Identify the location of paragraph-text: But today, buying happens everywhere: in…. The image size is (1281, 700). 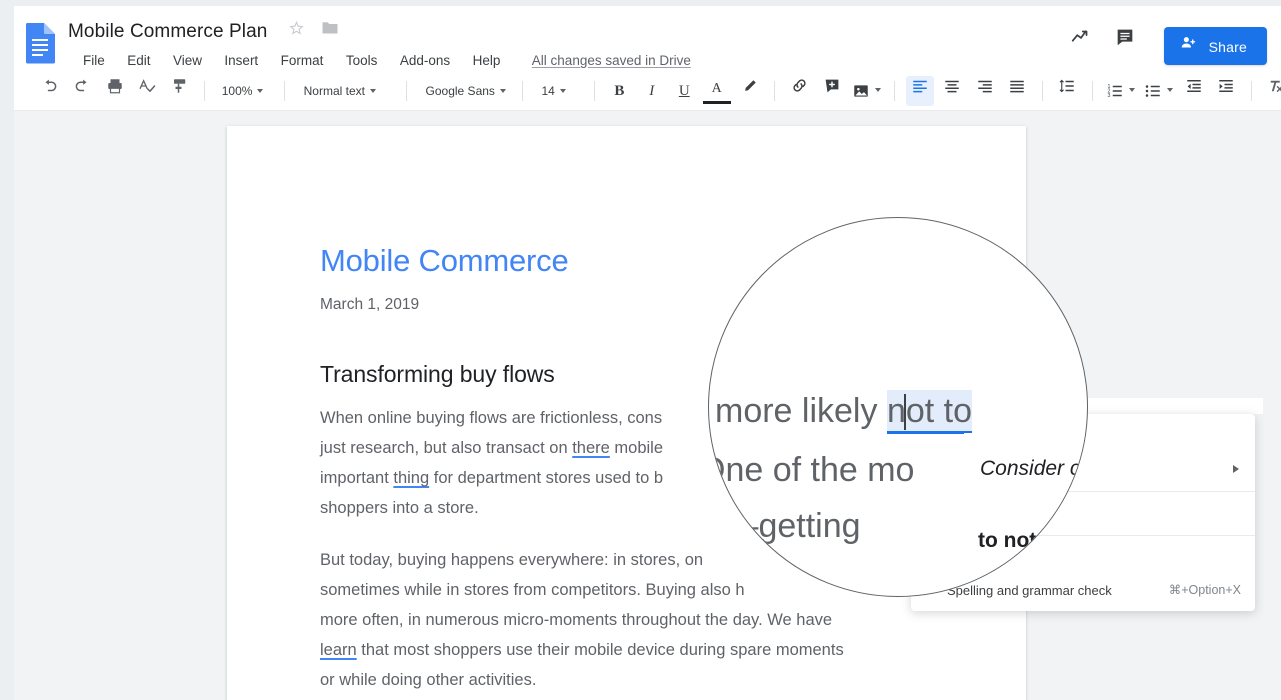
(512, 560).